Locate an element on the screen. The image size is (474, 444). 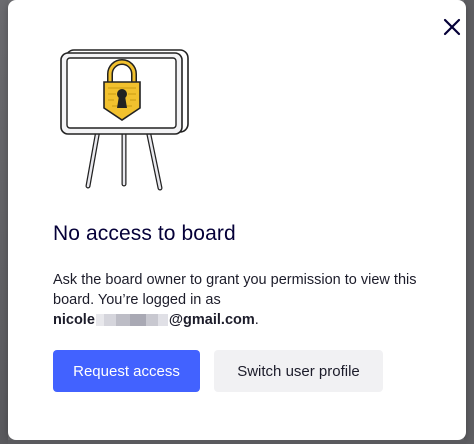
close-icon is located at coordinates (452, 27).